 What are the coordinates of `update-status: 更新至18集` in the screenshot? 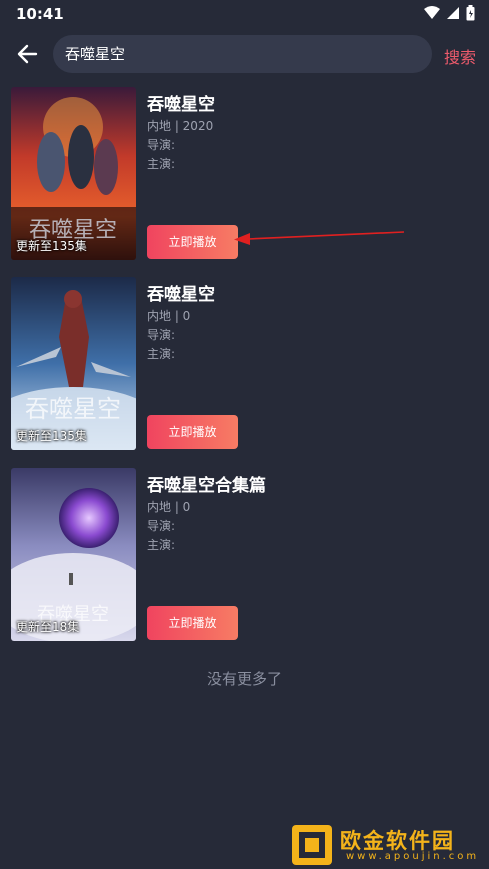 It's located at (48, 627).